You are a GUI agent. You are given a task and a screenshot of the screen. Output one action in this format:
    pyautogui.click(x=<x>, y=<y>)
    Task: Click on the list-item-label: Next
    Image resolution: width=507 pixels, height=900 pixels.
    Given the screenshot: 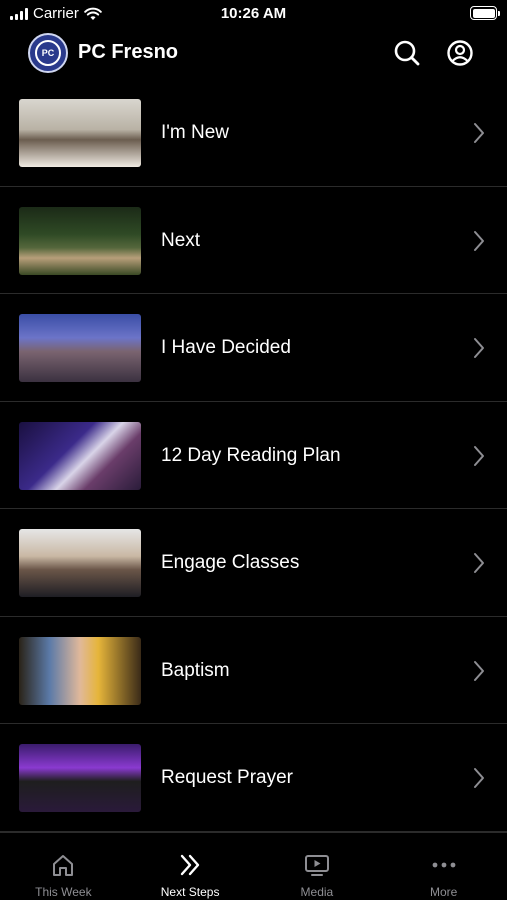 What is the action you would take?
    pyautogui.click(x=181, y=240)
    